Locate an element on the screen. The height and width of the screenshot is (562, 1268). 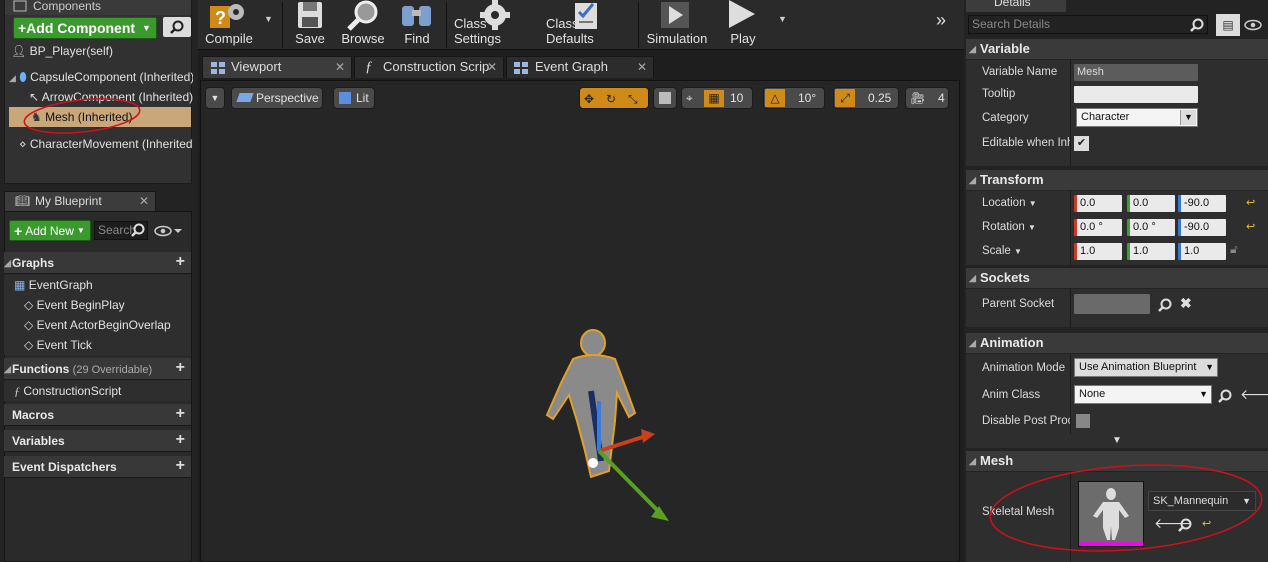
lock-icon: 🔓︎ is located at coordinates (1234, 249).